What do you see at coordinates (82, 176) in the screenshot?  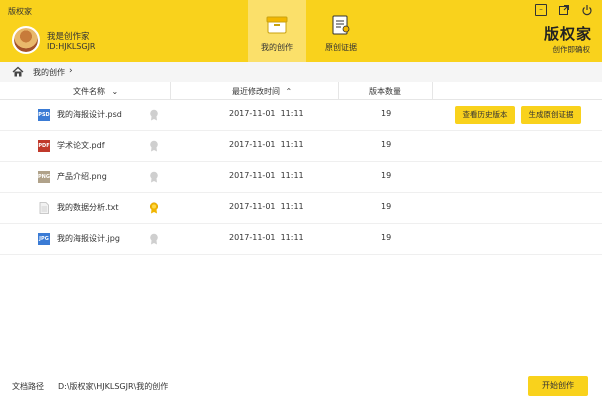 I see `file-name: 产品介绍.png` at bounding box center [82, 176].